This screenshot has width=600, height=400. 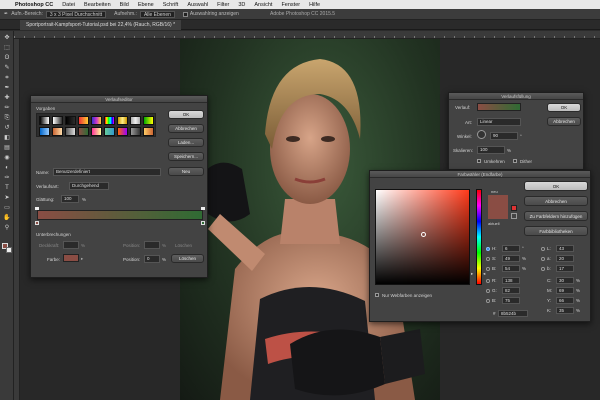 I want to click on hue-slider, so click(x=479, y=237).